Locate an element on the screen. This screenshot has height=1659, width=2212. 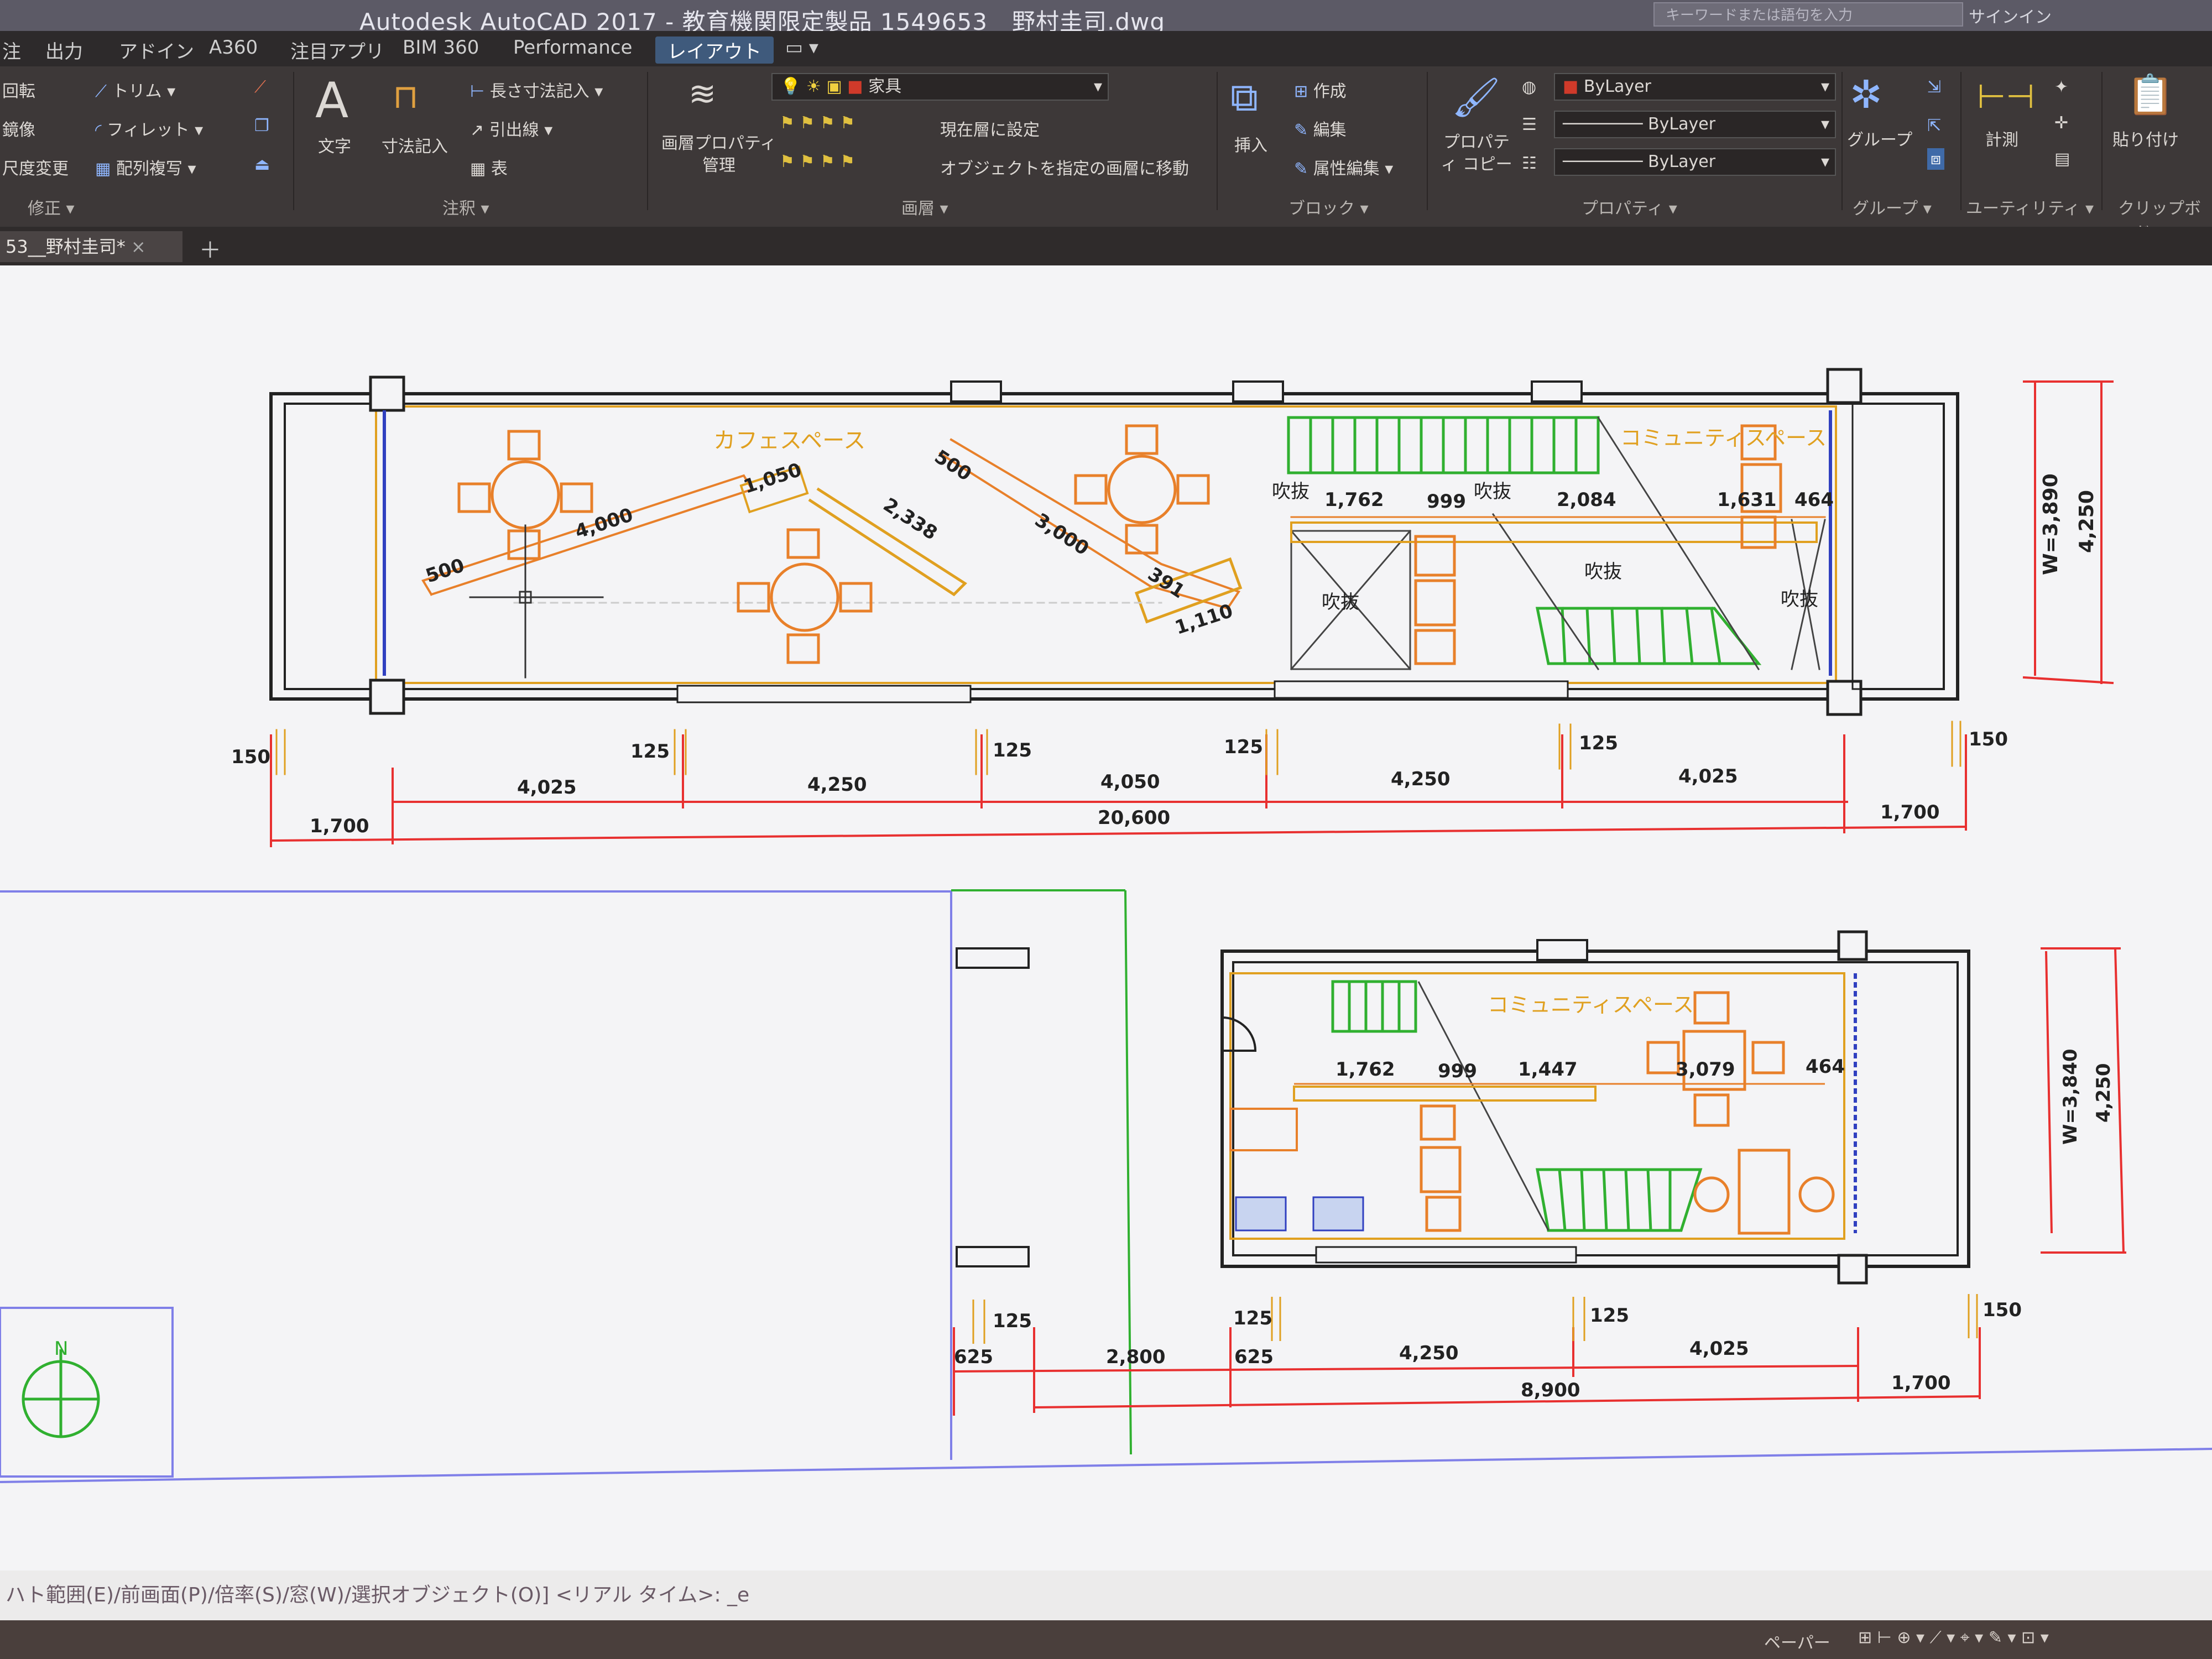
new-tab-icon: ＋ is located at coordinates (210, 248).